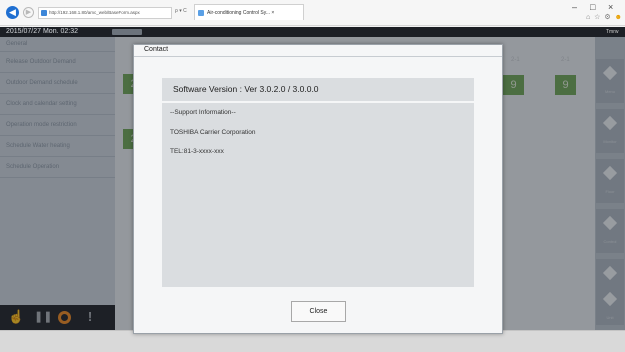 The height and width of the screenshot is (352, 625). What do you see at coordinates (12, 12) in the screenshot?
I see `back-arrow-icon: ◀` at bounding box center [12, 12].